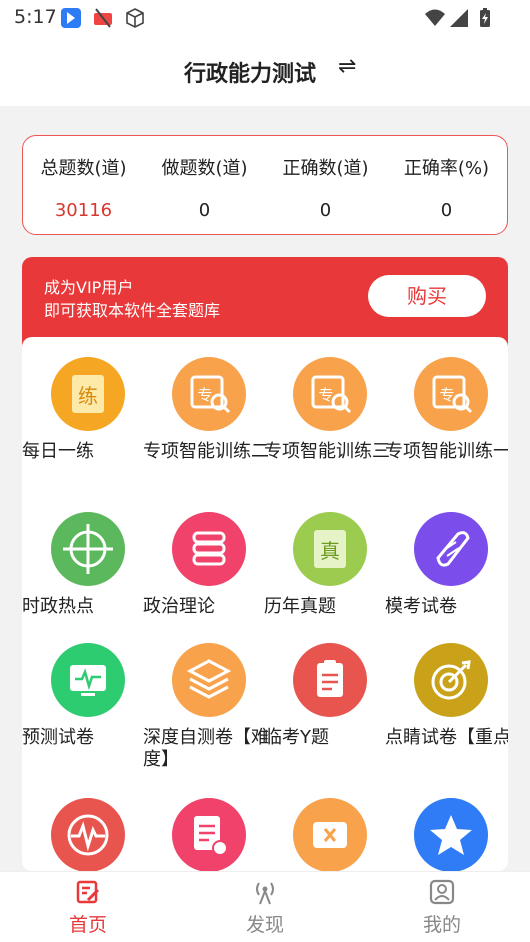 The width and height of the screenshot is (530, 942). I want to click on grid-item-current-affairs: 时政热点, so click(82, 587).